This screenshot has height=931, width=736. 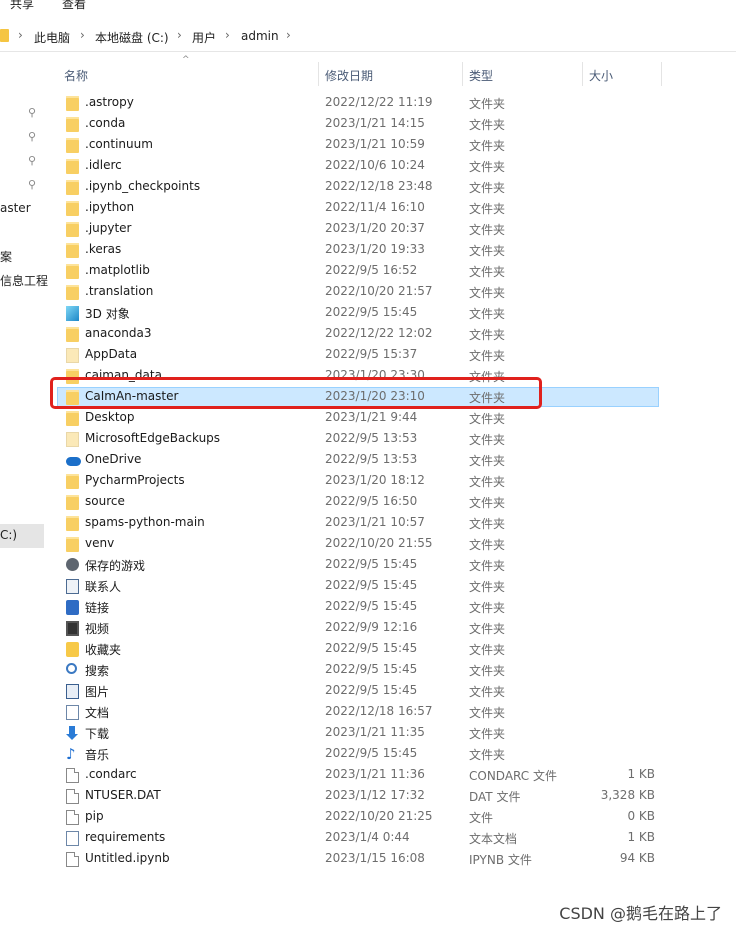 I want to click on table-row: MicrosoftEdgeBackups 2022/9/5 13:53 文件夹, so click(x=368, y=439).